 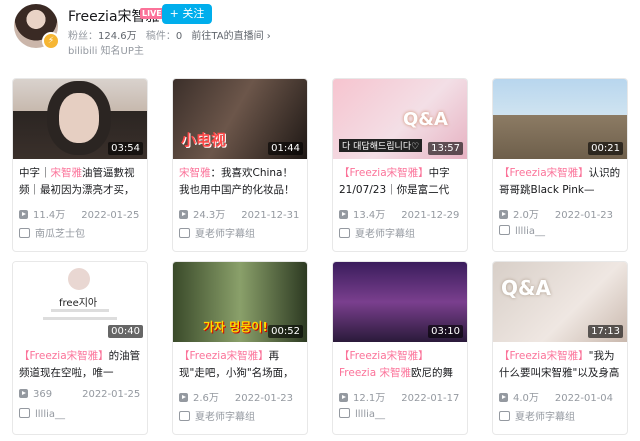 I want to click on view-count: 369, so click(x=43, y=394).